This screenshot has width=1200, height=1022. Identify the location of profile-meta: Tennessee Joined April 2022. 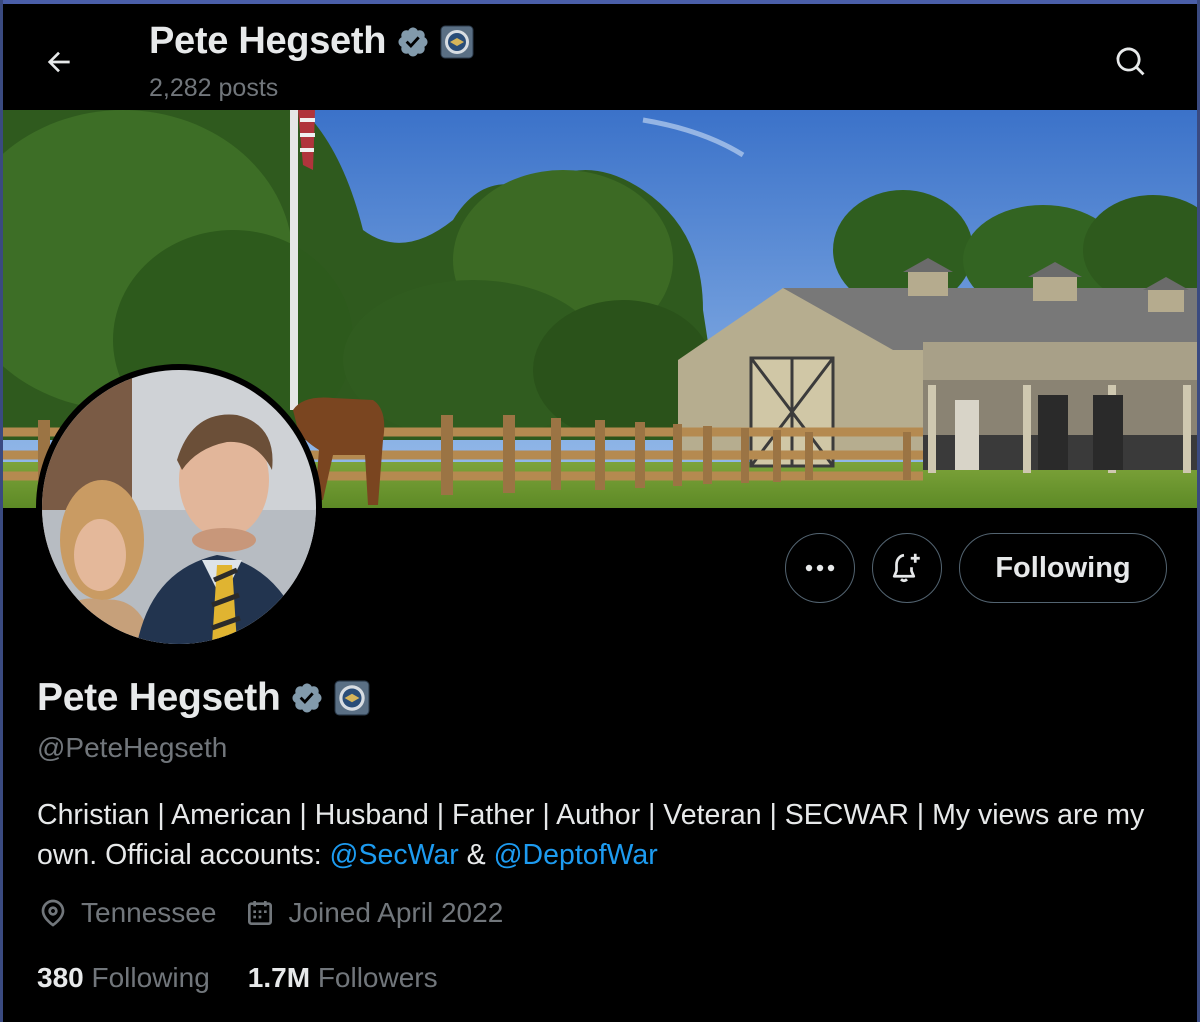
(270, 913).